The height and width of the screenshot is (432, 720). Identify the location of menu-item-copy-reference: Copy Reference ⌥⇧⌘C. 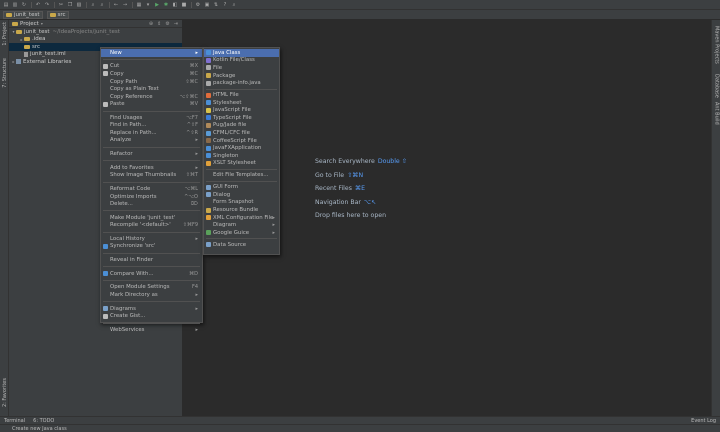
(151, 97).